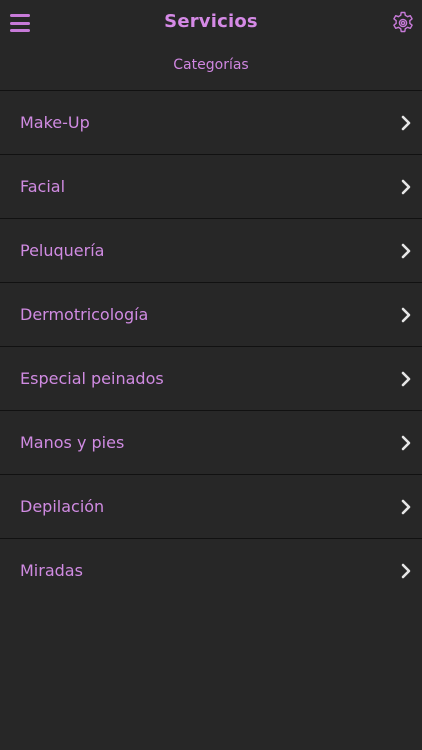 The image size is (422, 750). Describe the element at coordinates (211, 315) in the screenshot. I see `category-row-dermotricologia: Dermotricología` at that location.